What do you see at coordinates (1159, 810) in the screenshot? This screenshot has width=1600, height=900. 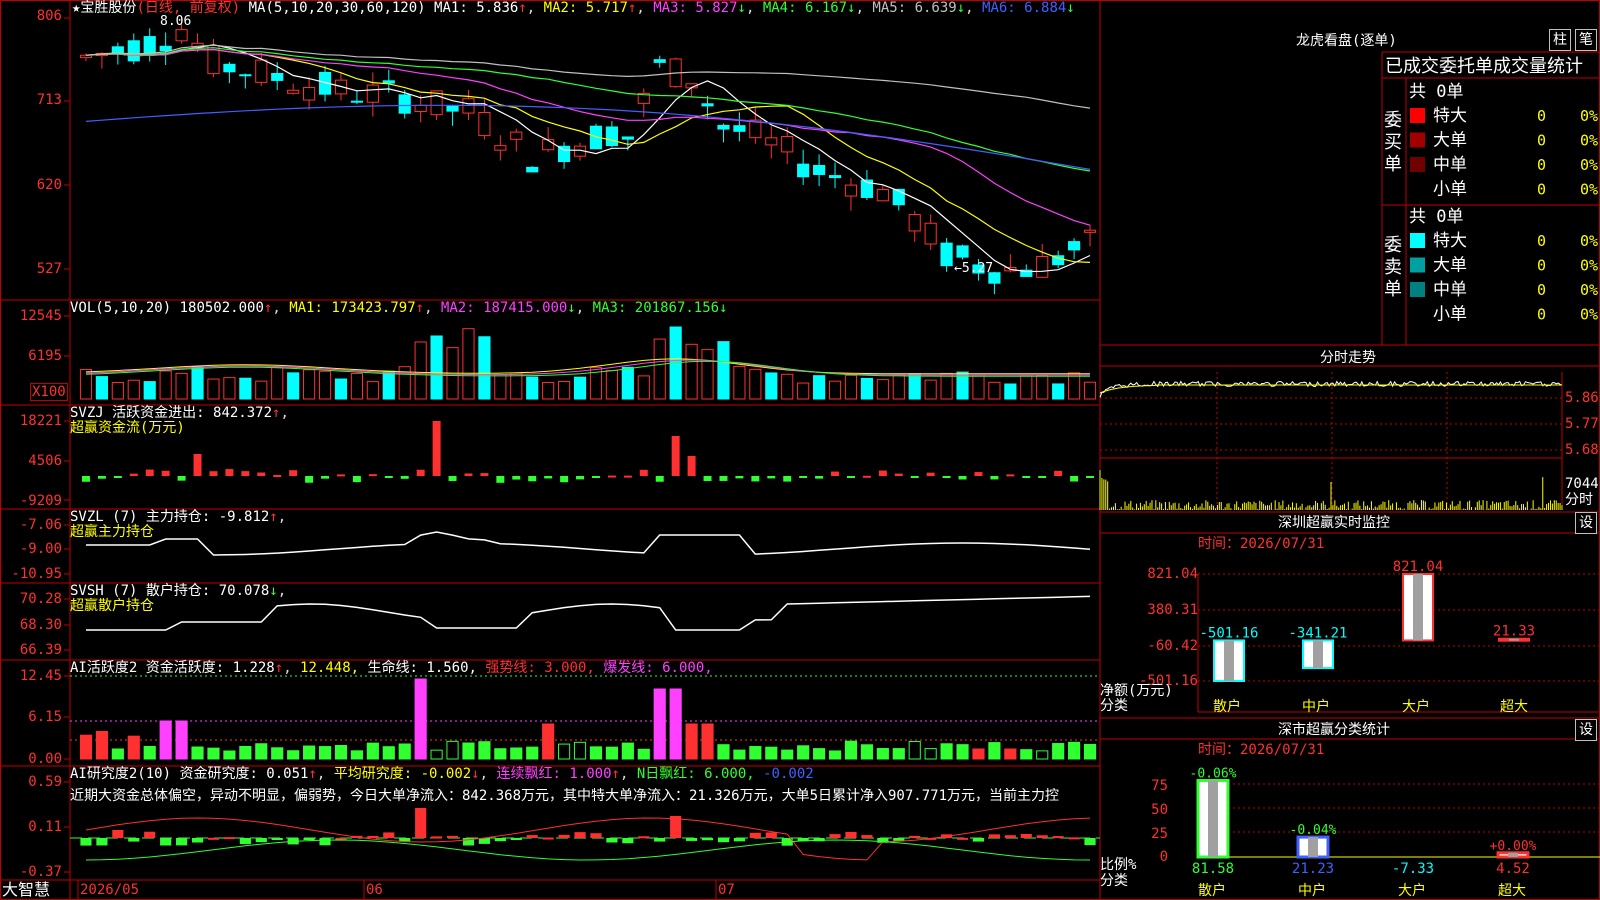 I see `stats-ytick-1: 50` at bounding box center [1159, 810].